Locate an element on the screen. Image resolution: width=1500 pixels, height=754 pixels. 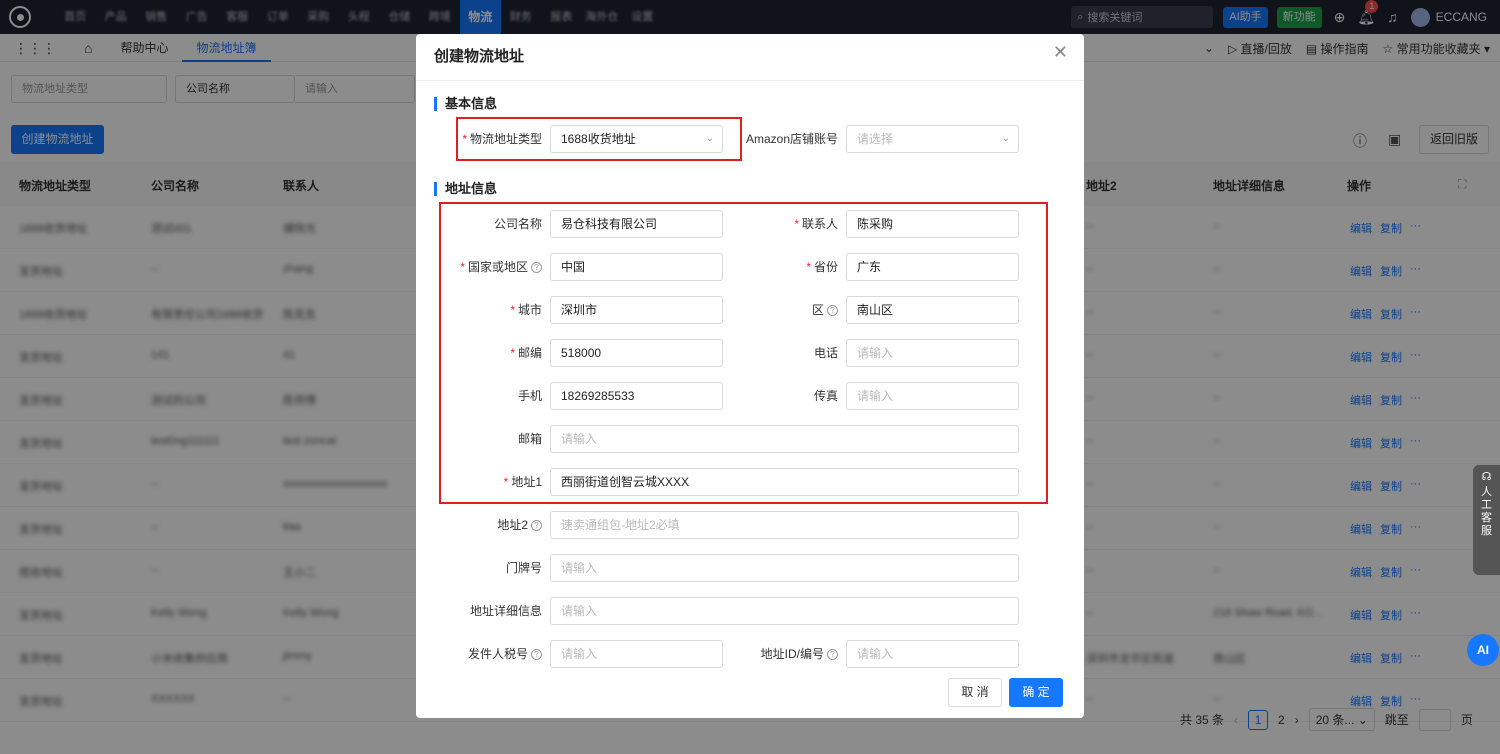
chevron-down-icon: ⌄ is located at coordinates (1005, 138).